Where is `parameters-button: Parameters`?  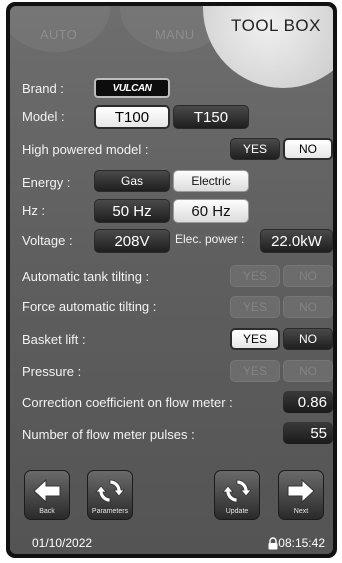 parameters-button: Parameters is located at coordinates (110, 495).